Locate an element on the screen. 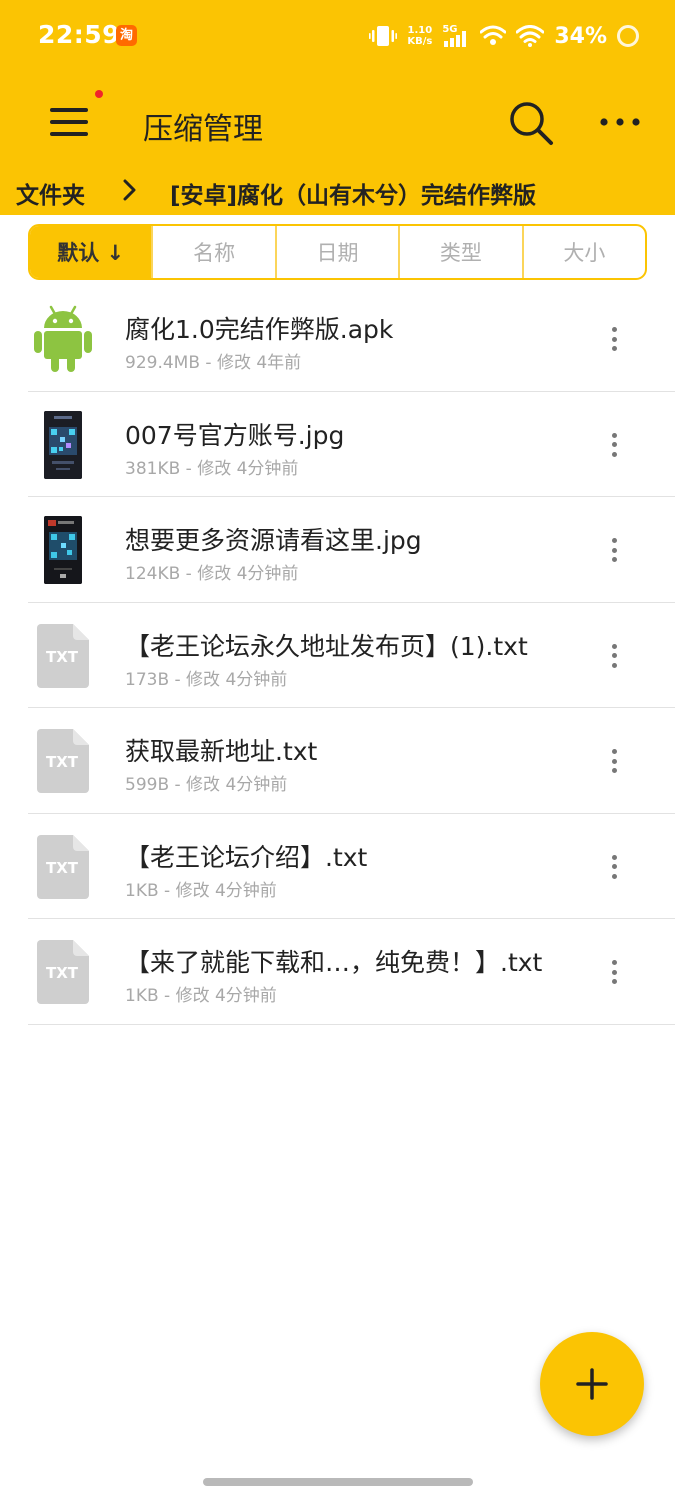 This screenshot has width=675, height=1500. file-row: TXT 【老王论坛永久地址发布页】(1).txt 173B - 修改 4分钟前 is located at coordinates (351, 655).